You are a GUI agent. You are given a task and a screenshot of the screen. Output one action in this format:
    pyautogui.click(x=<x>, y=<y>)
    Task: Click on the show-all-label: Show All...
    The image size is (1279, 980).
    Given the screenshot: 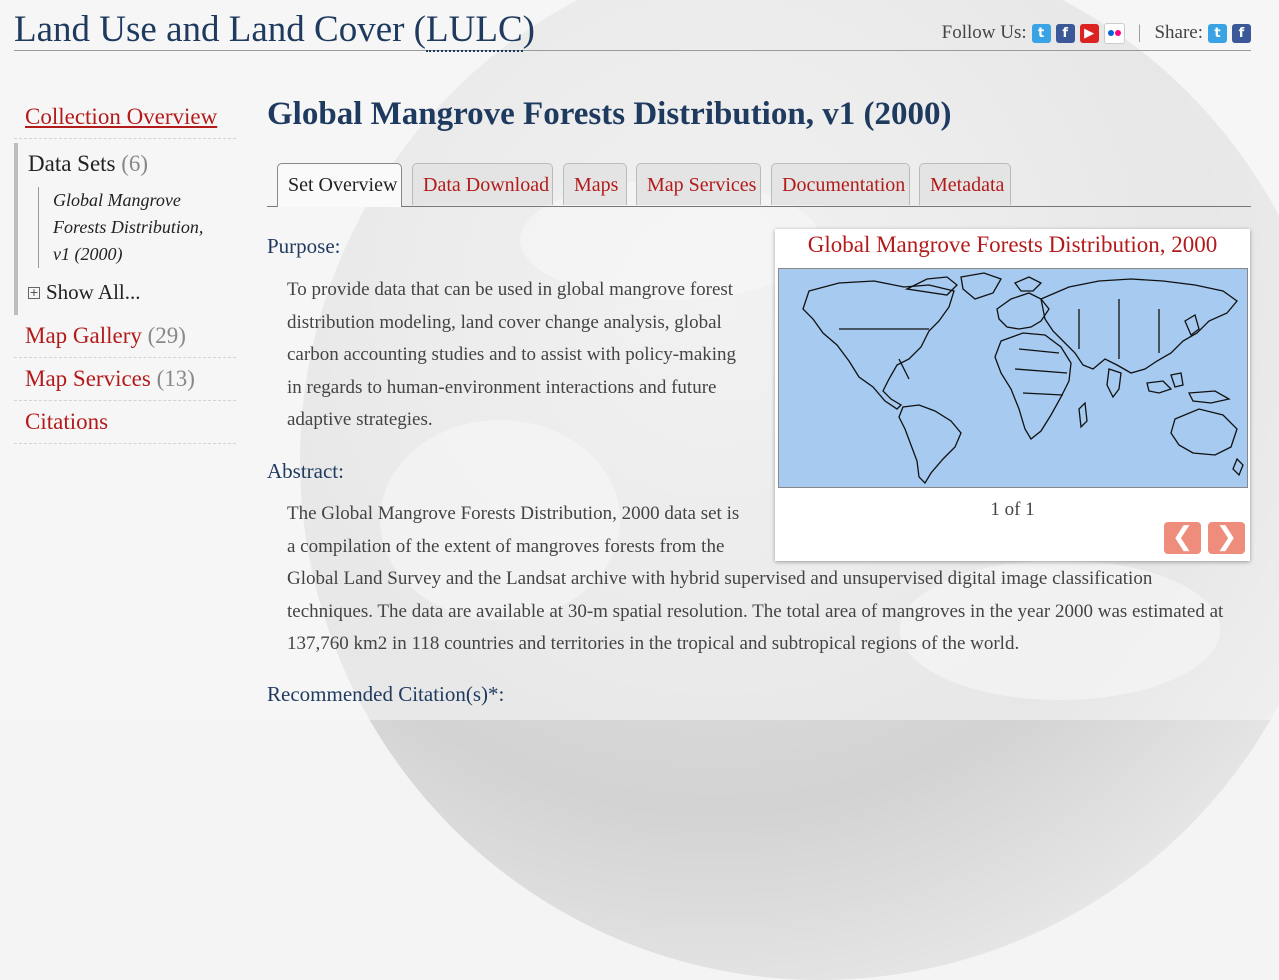 What is the action you would take?
    pyautogui.click(x=93, y=292)
    